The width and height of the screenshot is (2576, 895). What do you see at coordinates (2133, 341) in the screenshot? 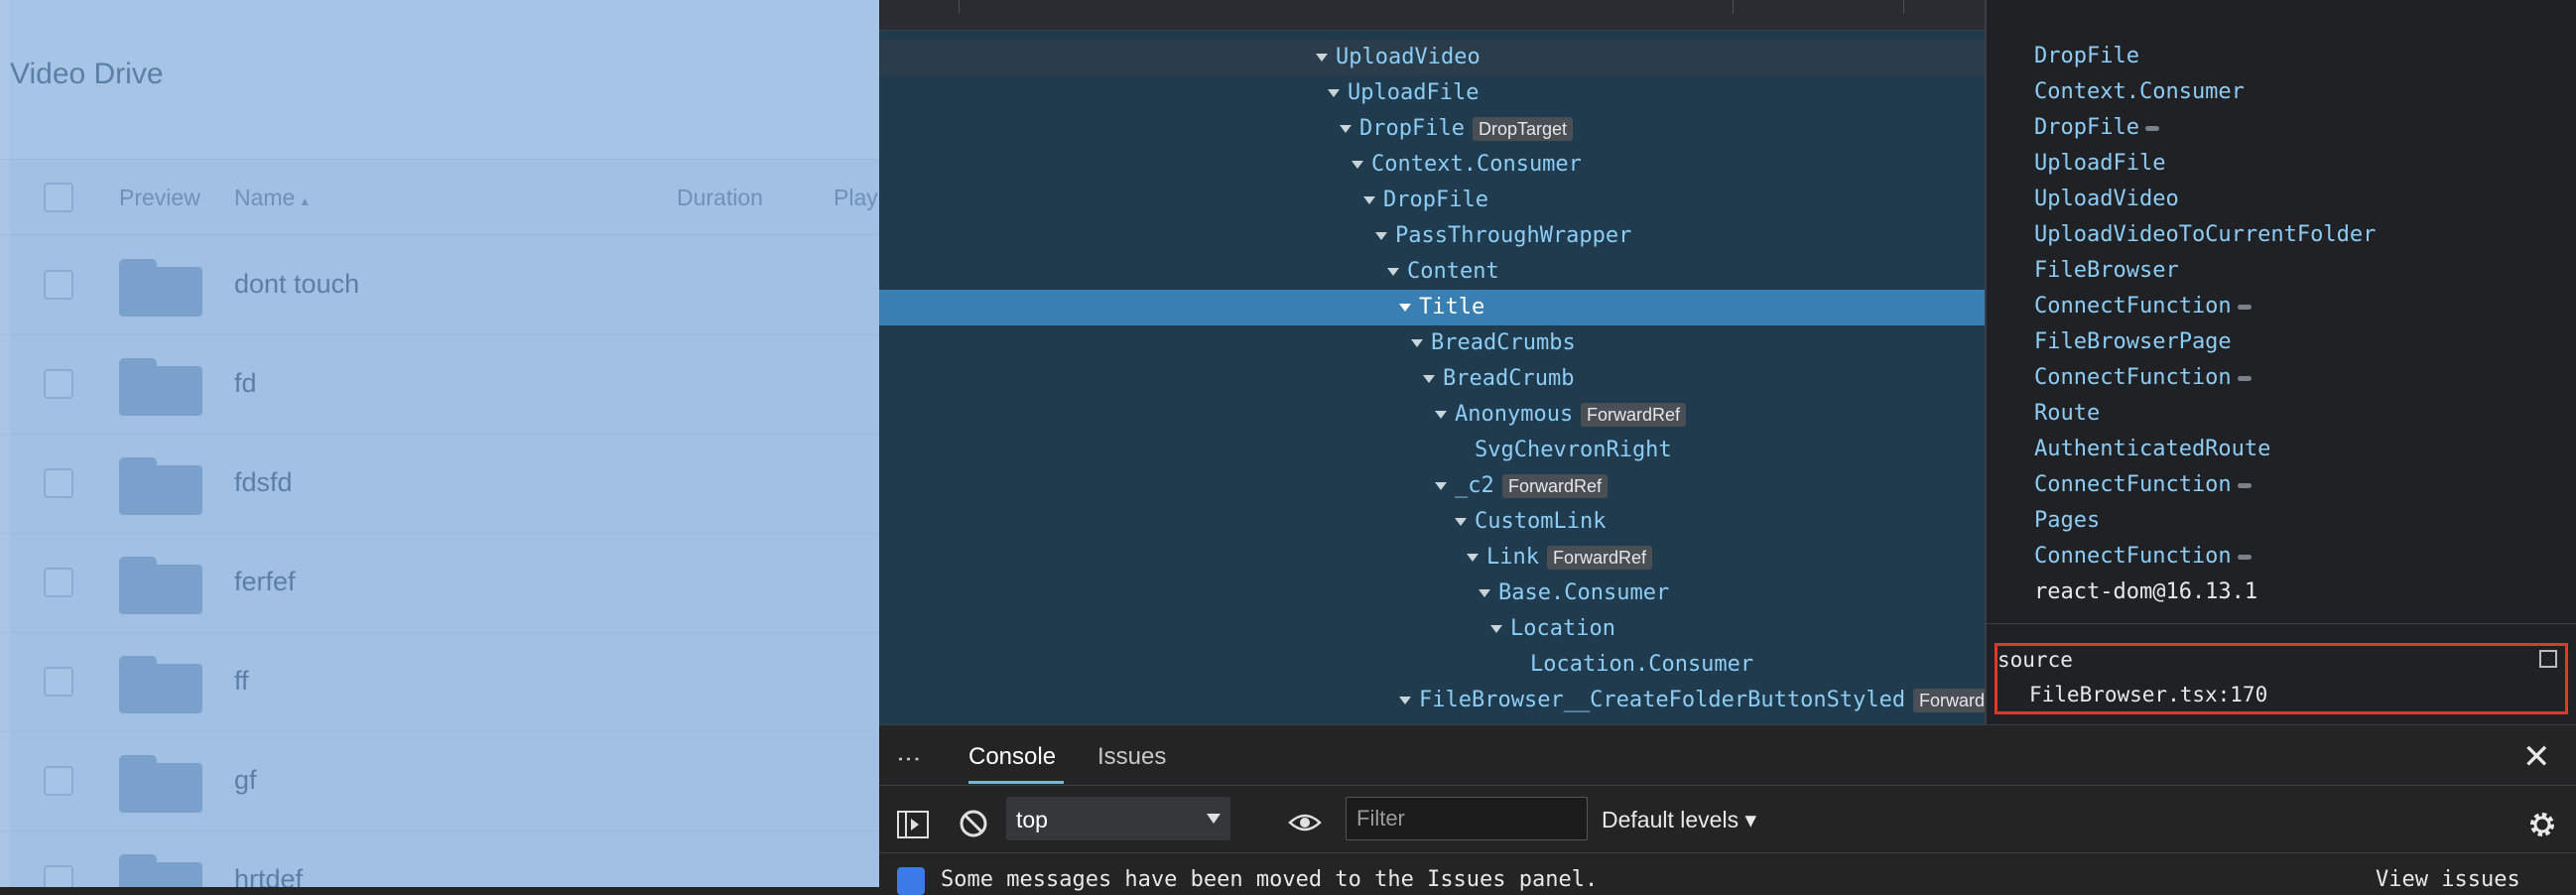
I see `rendered-by-item: FileBrowserPage` at bounding box center [2133, 341].